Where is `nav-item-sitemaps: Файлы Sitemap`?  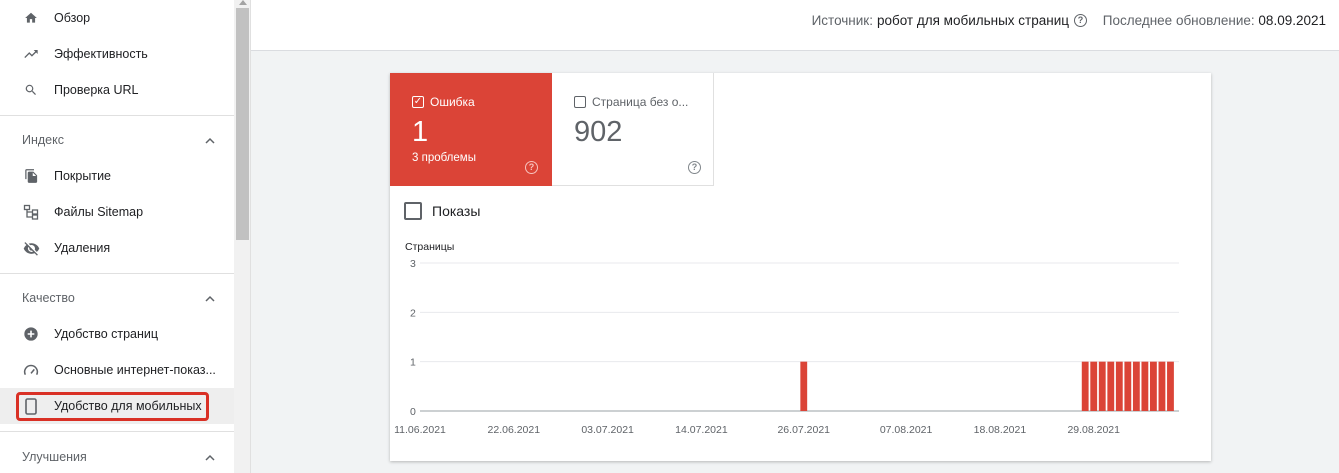 nav-item-sitemaps: Файлы Sitemap is located at coordinates (117, 212).